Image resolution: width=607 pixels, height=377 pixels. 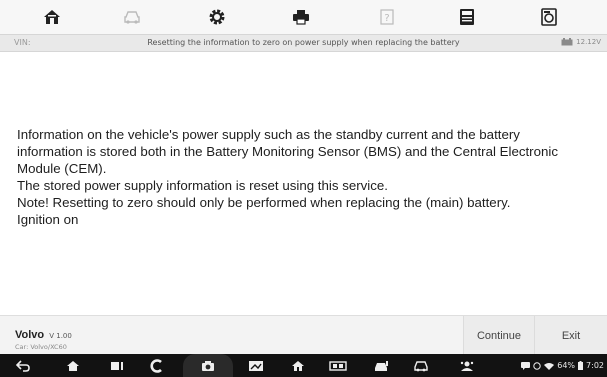 I want to click on back-icon, so click(x=23, y=365).